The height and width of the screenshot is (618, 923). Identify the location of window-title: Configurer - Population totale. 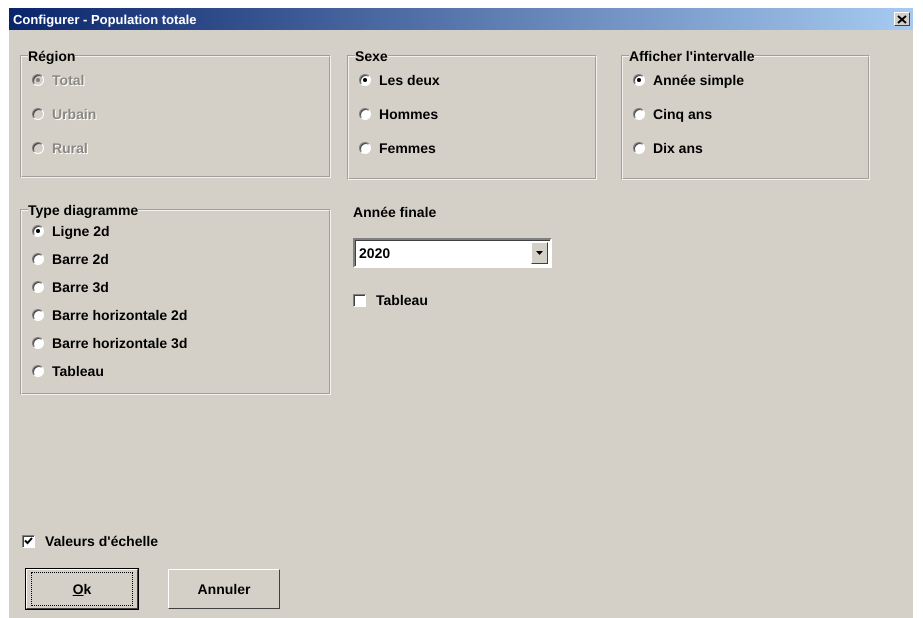
(104, 19).